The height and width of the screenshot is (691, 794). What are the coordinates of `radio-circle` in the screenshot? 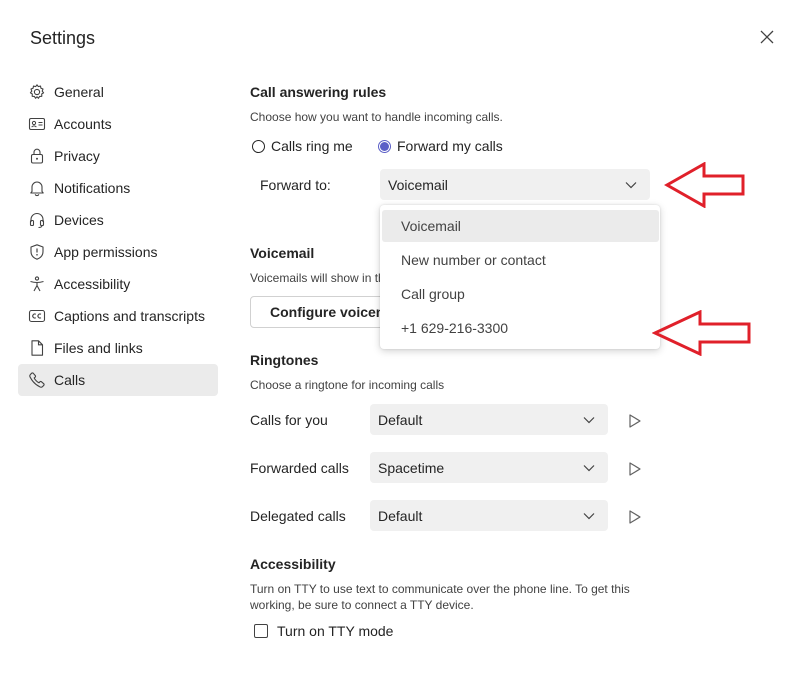 It's located at (258, 146).